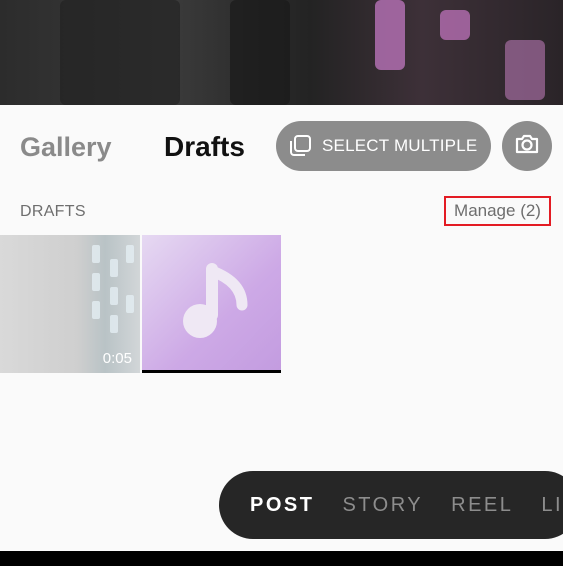 This screenshot has width=563, height=566. I want to click on camera-icon, so click(527, 146).